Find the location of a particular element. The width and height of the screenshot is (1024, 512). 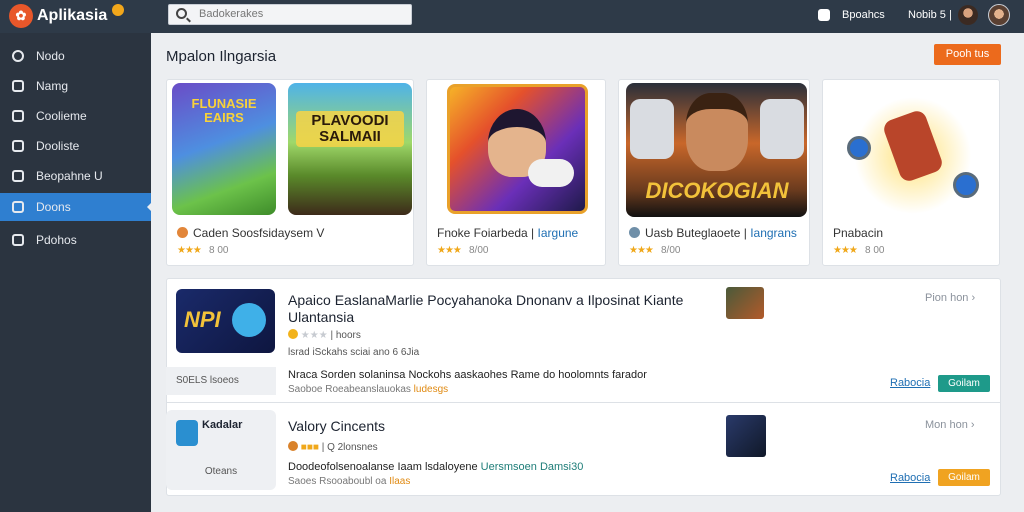

home-icon is located at coordinates (18, 86).